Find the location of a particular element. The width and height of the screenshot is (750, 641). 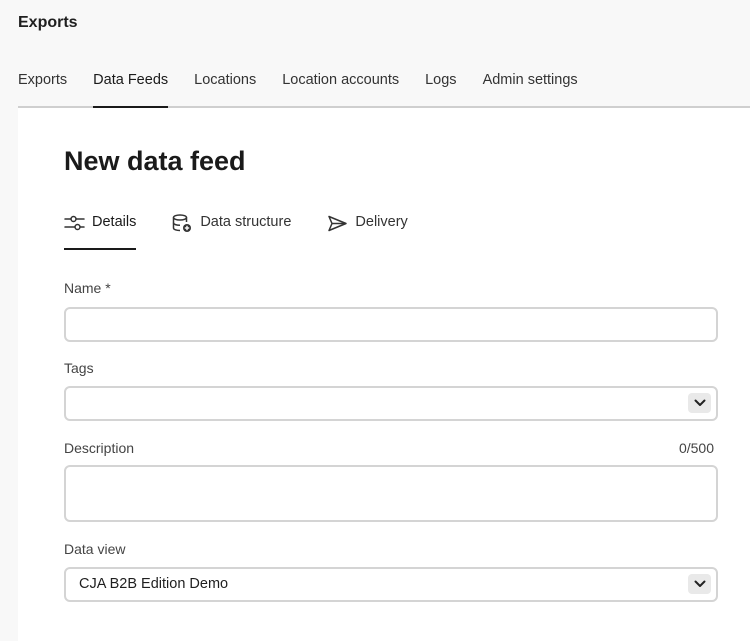

data-view-label: Data view is located at coordinates (95, 549).